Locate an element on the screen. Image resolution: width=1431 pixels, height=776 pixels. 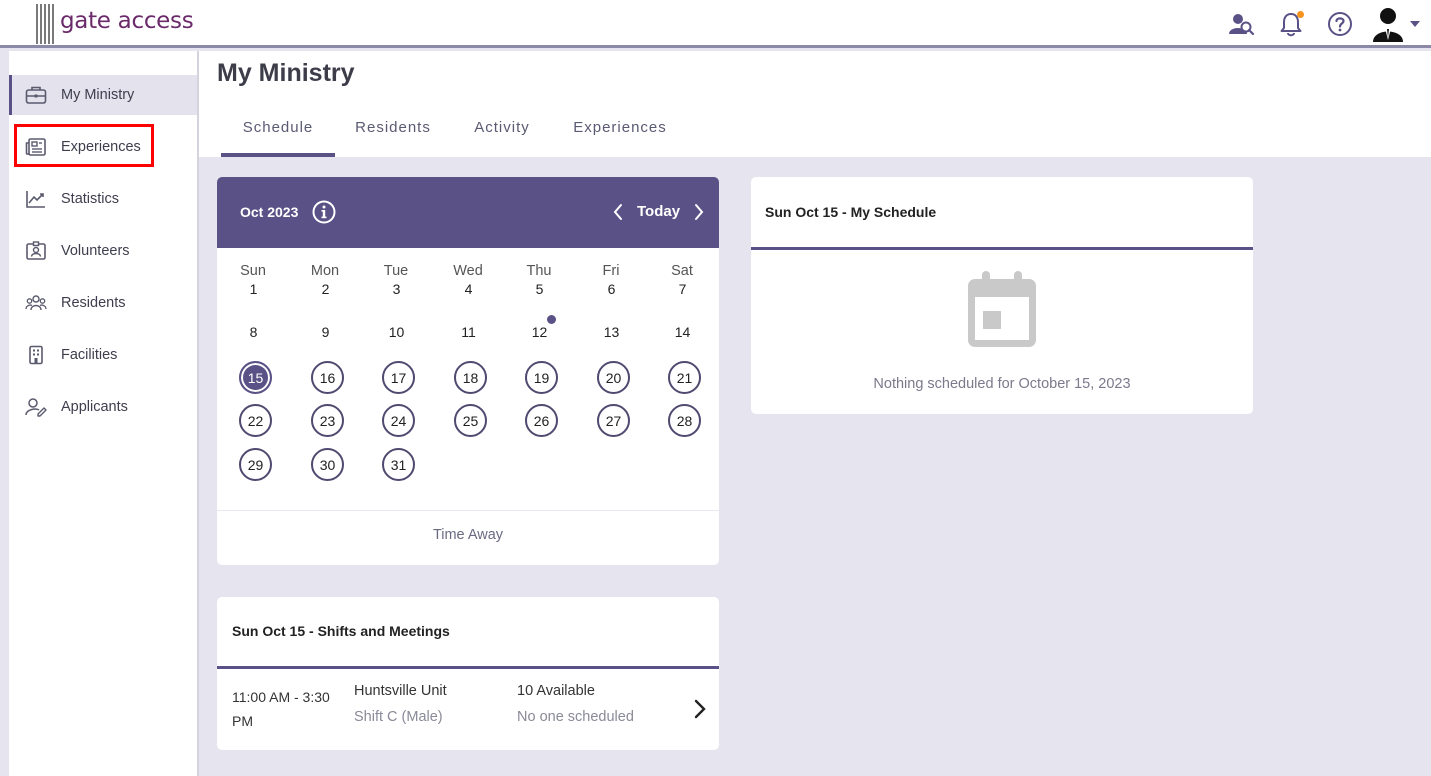
shifts-title: Sun Oct 15 - Shifts and Meetings is located at coordinates (341, 631).